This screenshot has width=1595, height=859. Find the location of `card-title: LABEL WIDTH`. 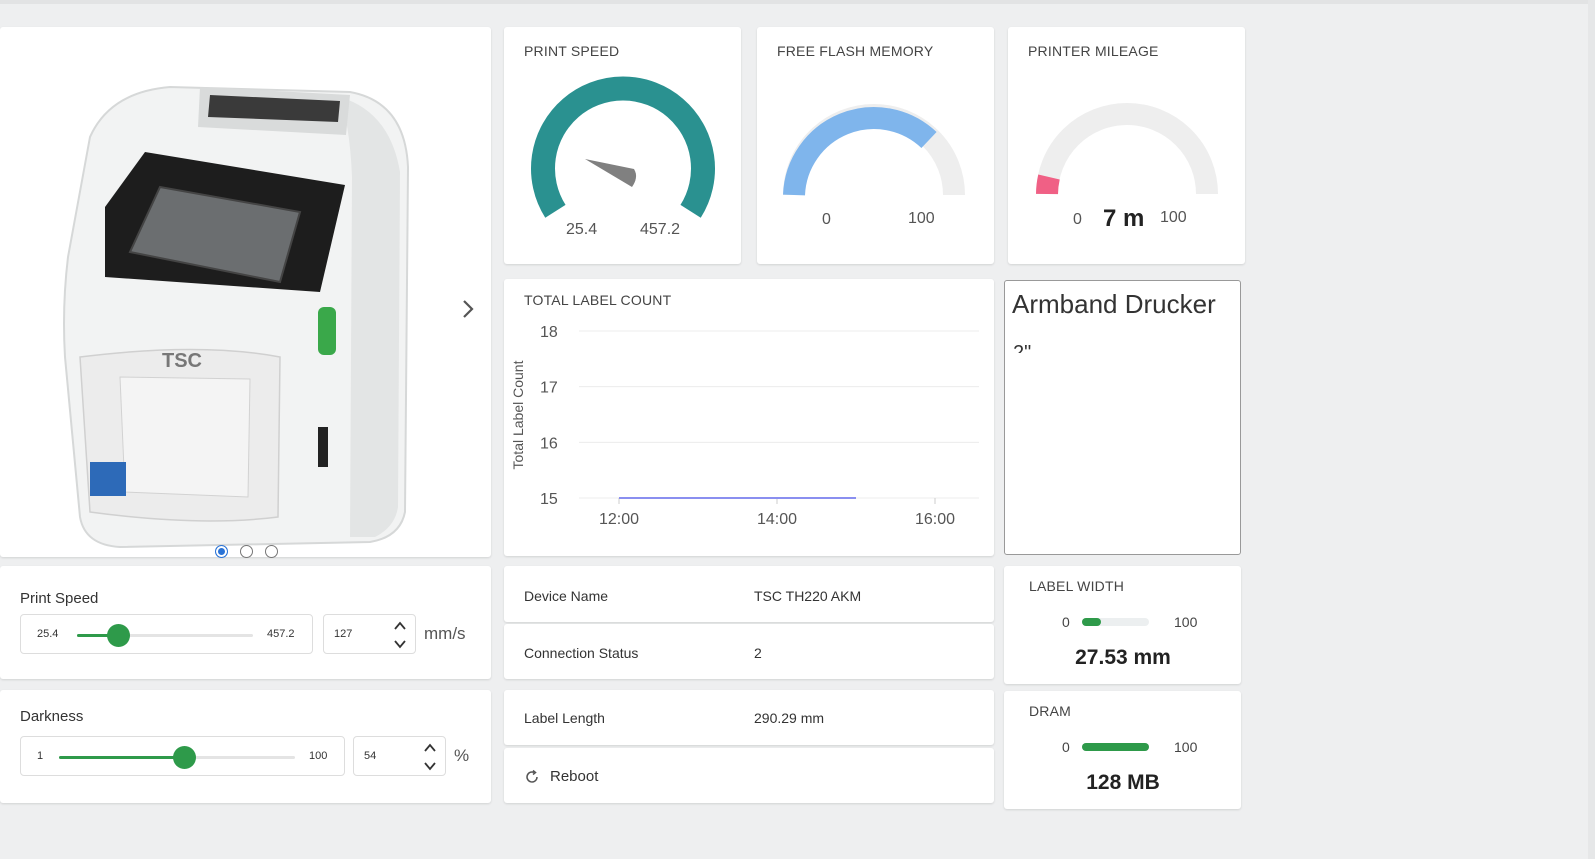

card-title: LABEL WIDTH is located at coordinates (1077, 586).